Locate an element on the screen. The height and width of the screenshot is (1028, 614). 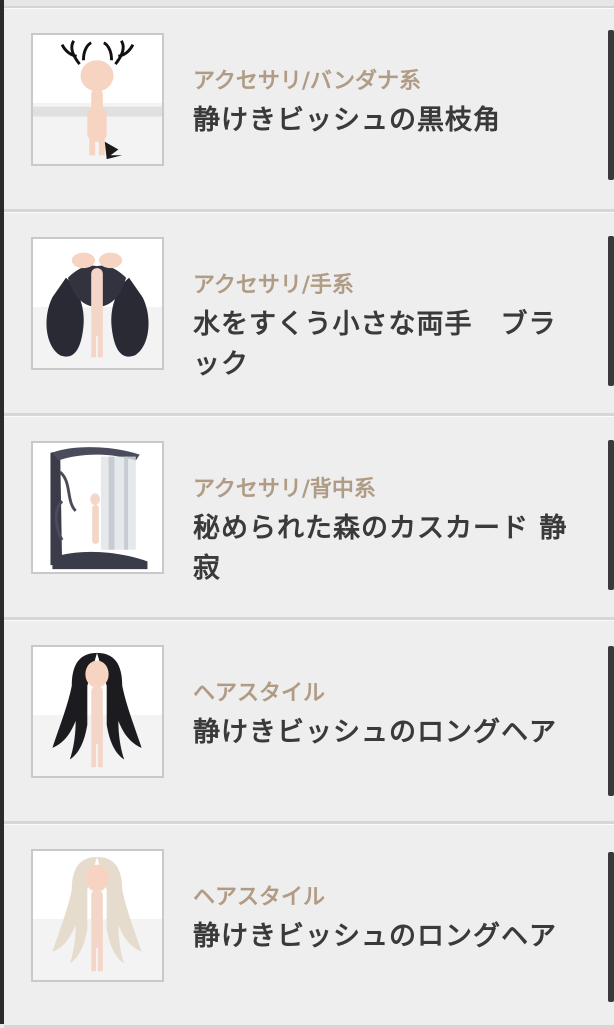
item-category: アクセサリ/背中系 is located at coordinates (284, 489).